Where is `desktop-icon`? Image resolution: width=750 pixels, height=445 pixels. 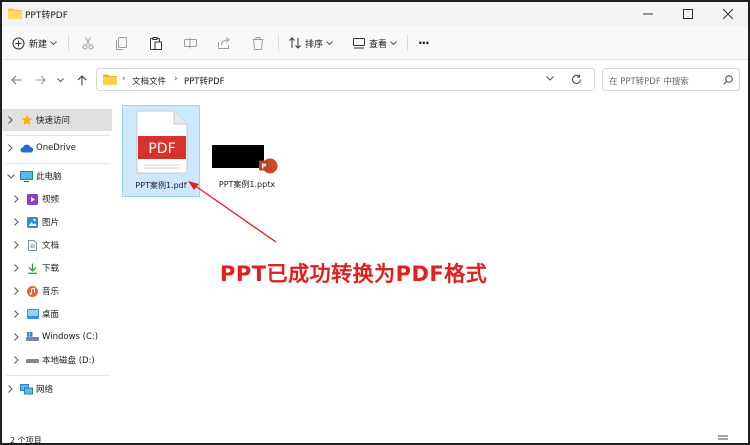
desktop-icon is located at coordinates (33, 314).